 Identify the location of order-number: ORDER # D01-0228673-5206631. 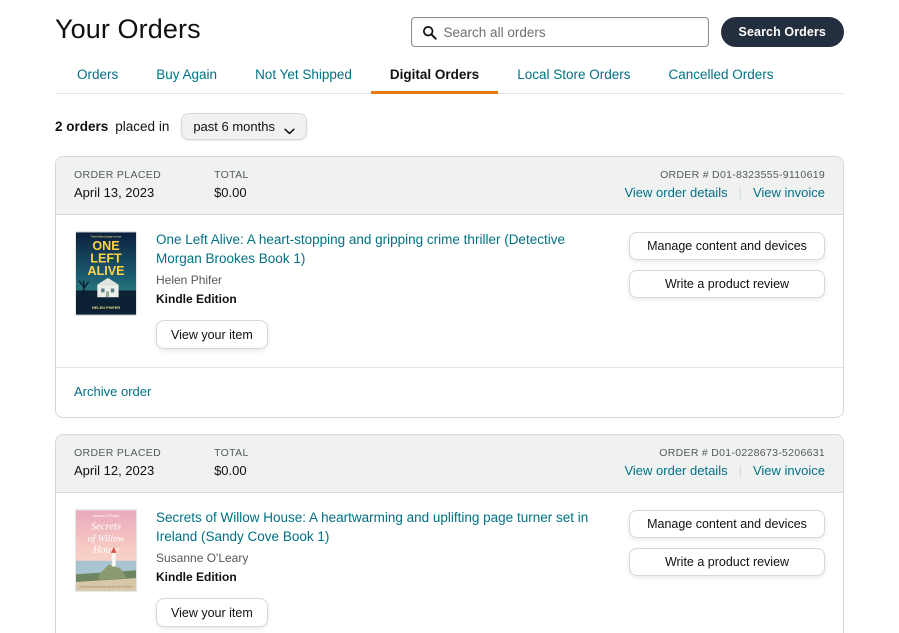
(742, 453).